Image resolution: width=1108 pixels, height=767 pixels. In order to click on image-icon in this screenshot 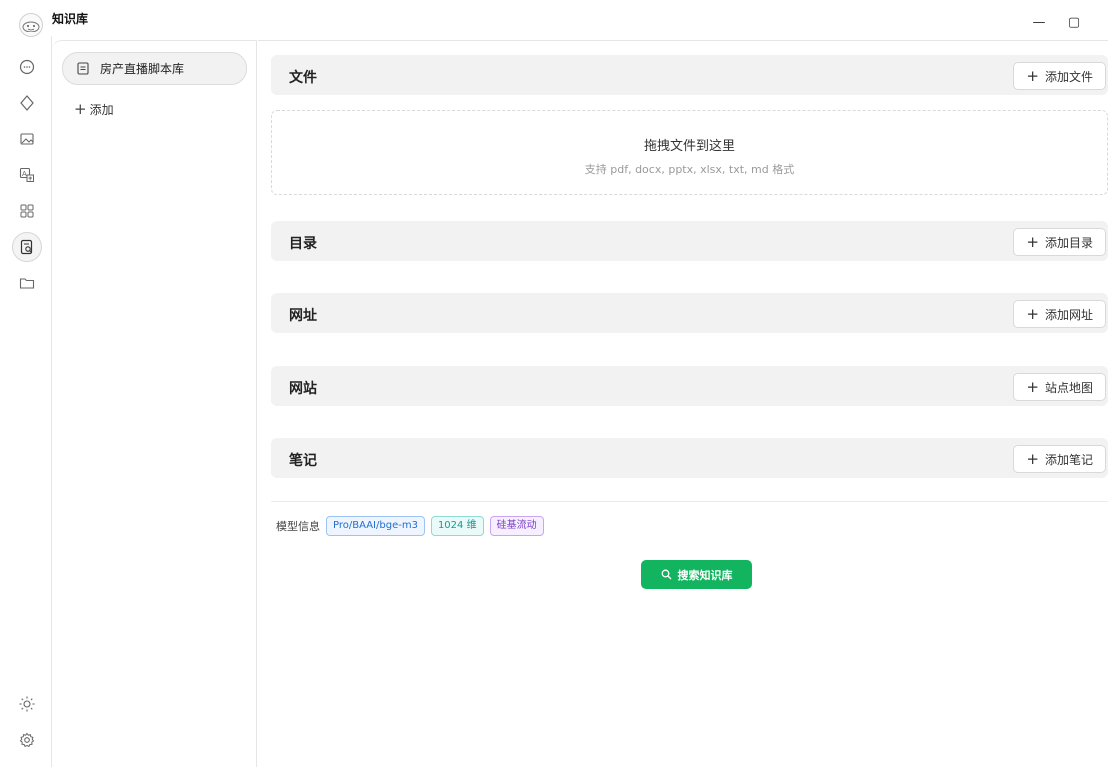, I will do `click(27, 139)`.